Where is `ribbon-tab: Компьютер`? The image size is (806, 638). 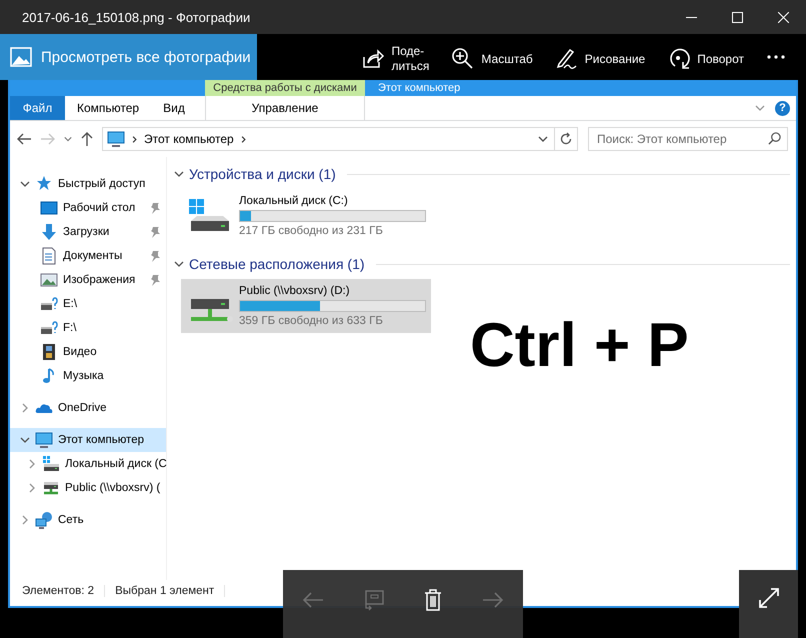 ribbon-tab: Компьютер is located at coordinates (108, 108).